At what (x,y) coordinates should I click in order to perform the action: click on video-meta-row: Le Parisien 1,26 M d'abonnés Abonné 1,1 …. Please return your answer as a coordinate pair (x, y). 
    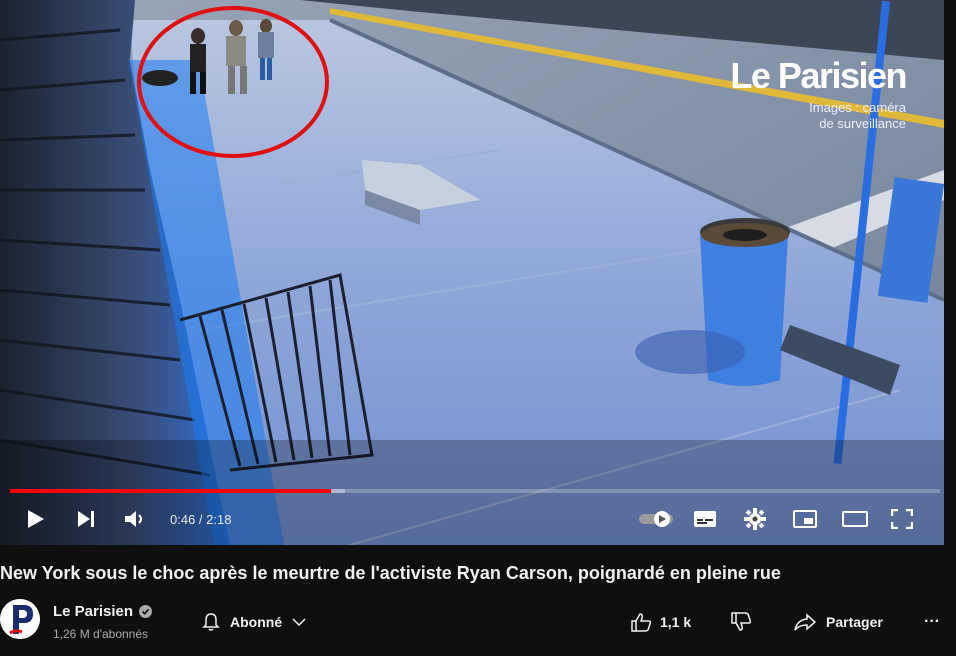
    Looking at the image, I should click on (478, 623).